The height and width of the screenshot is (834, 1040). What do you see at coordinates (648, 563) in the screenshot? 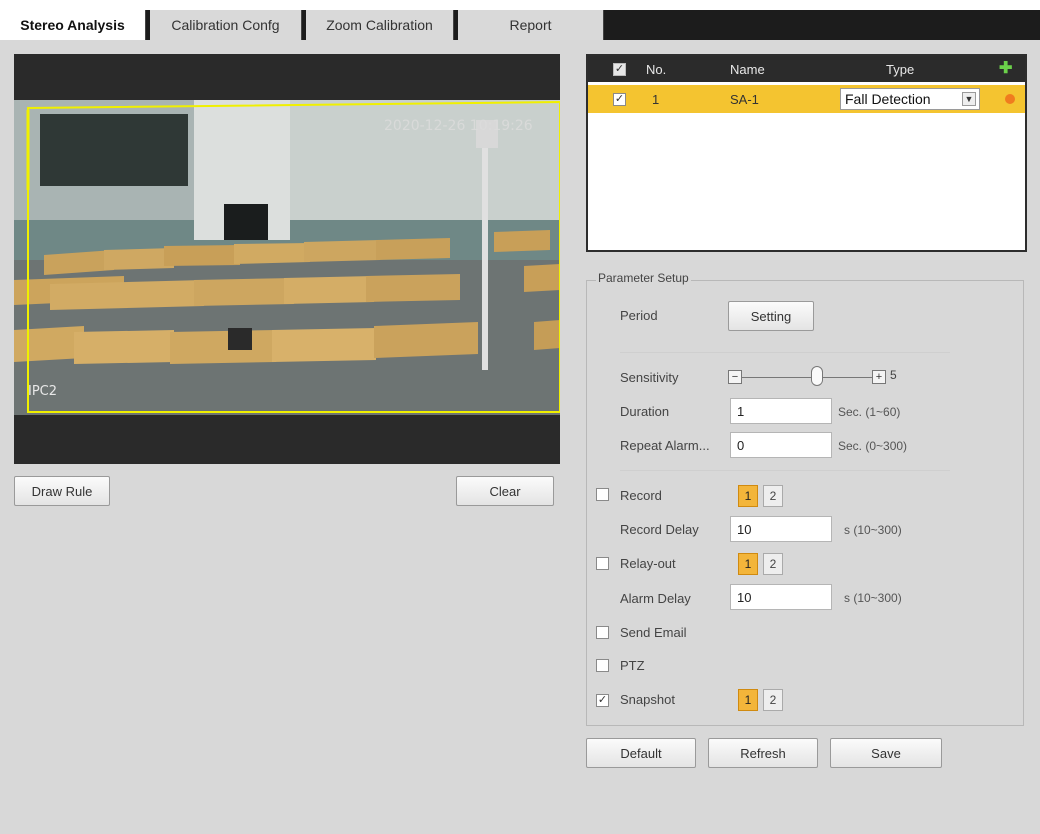
I see `relay-out-label: Relay-out` at bounding box center [648, 563].